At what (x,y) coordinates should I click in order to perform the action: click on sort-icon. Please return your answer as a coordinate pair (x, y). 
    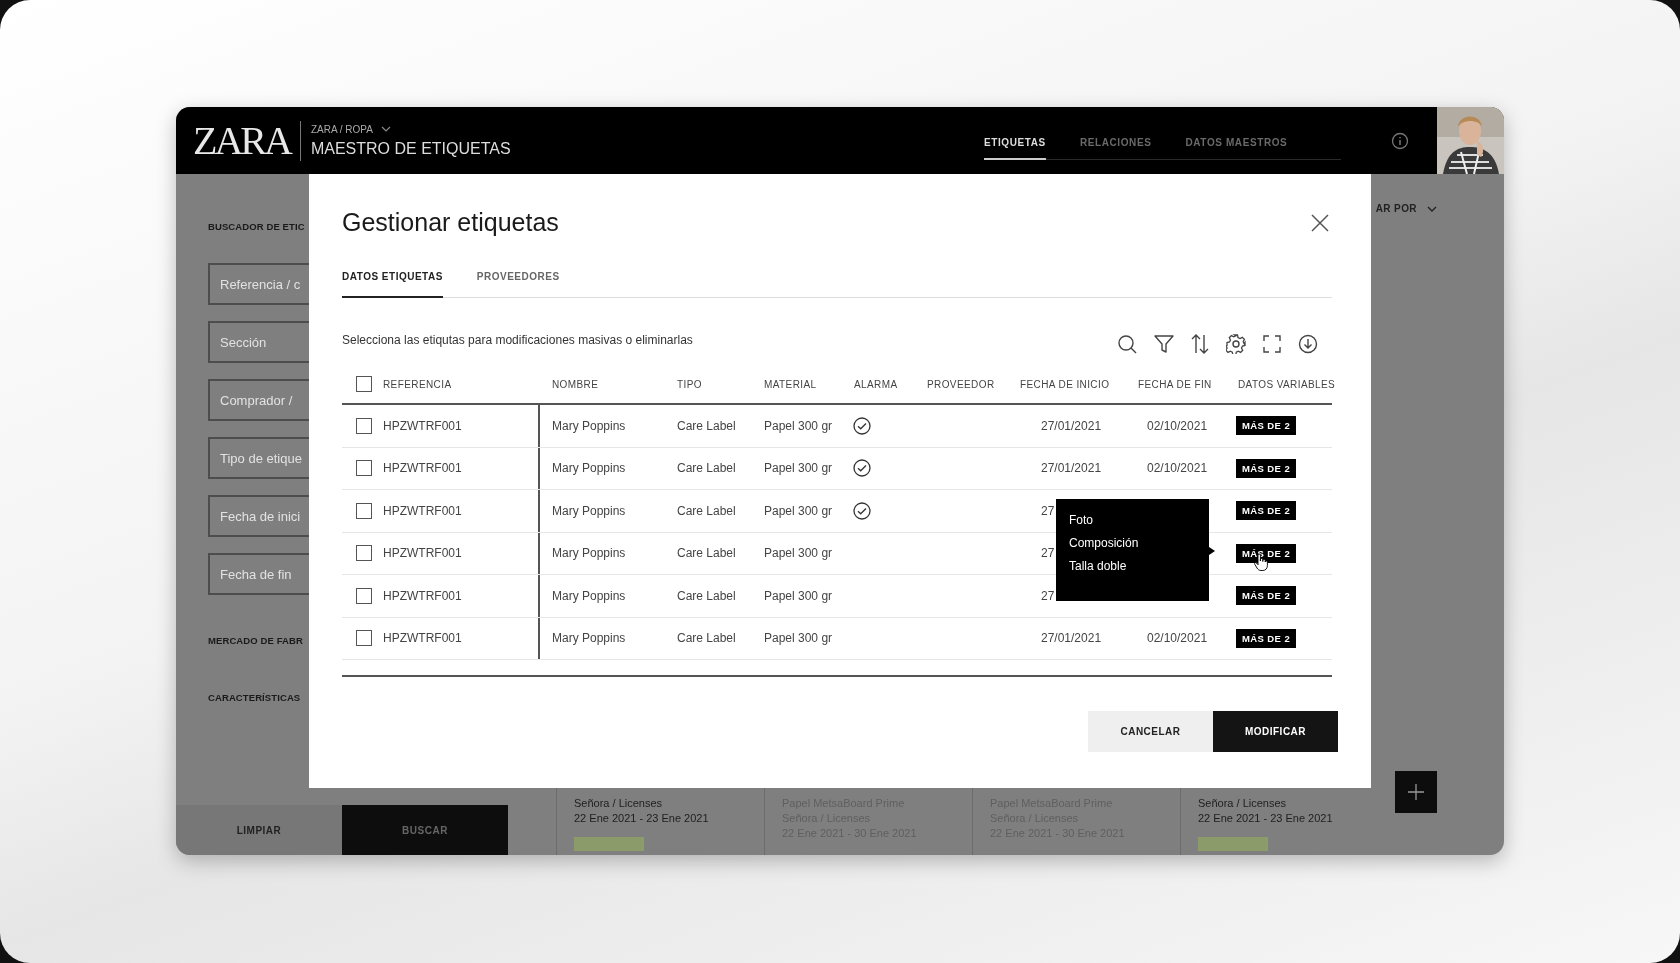
    Looking at the image, I should click on (1200, 344).